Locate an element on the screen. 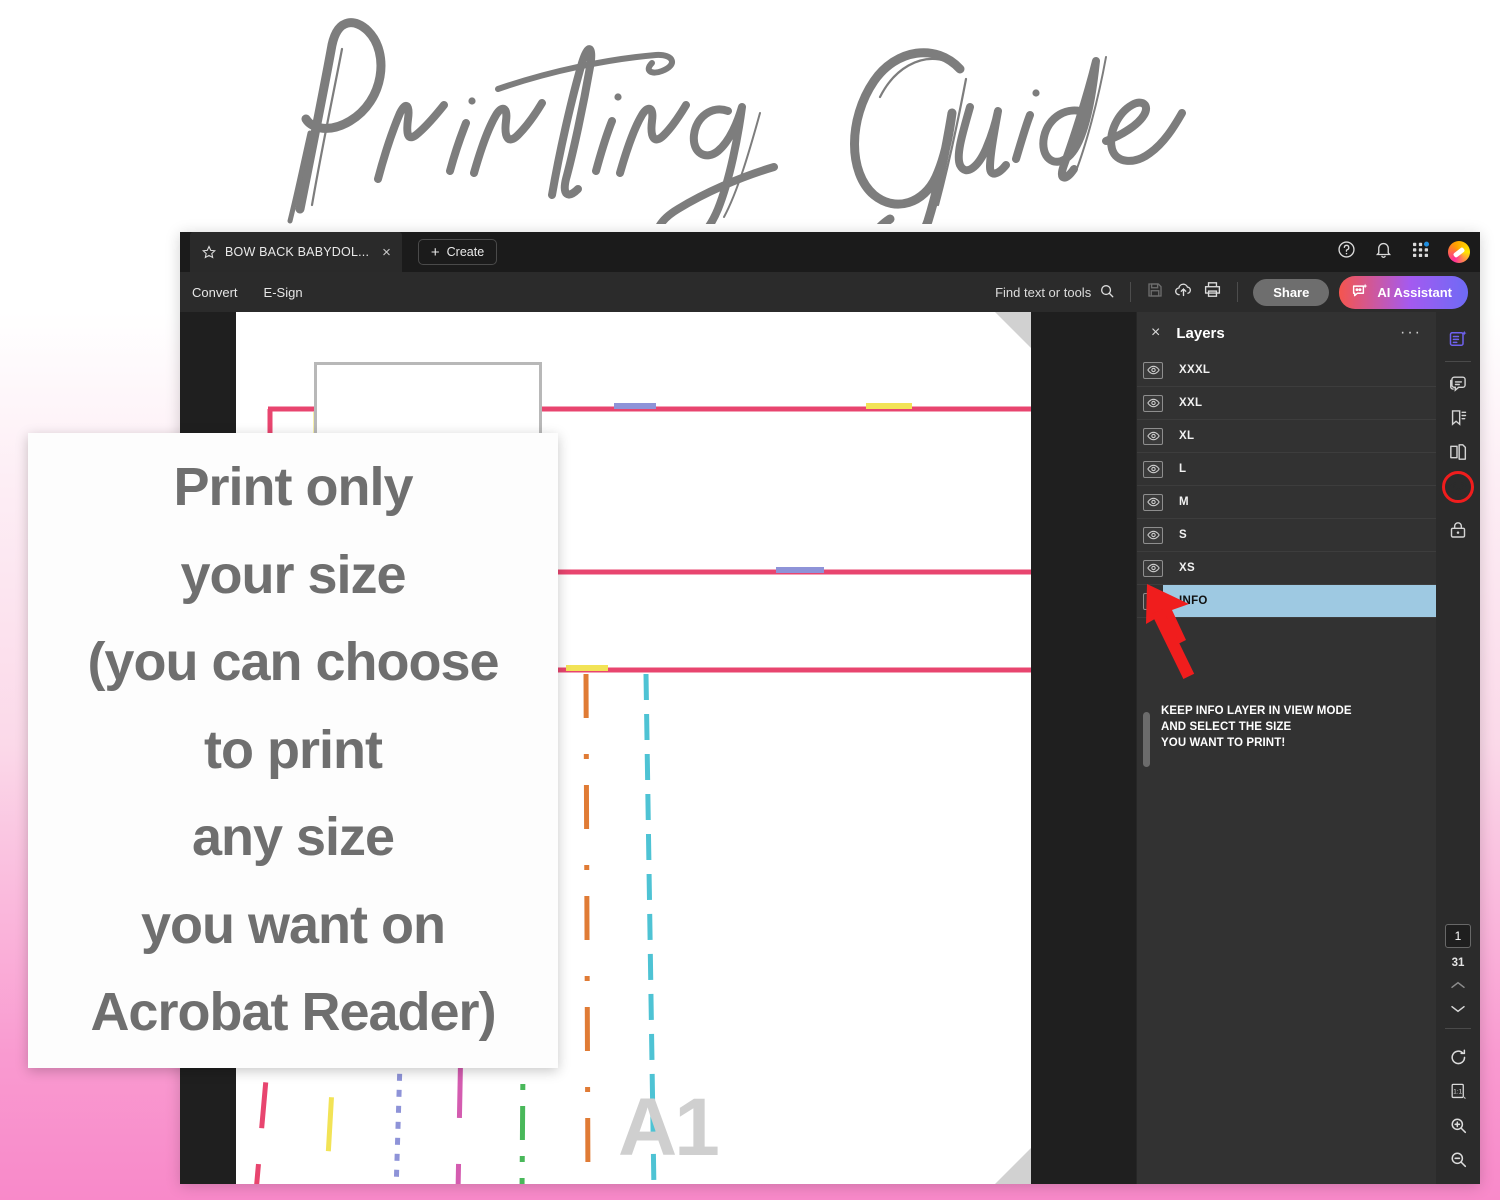  right-tool-rail: 1 31 1:1 is located at coordinates (1458, 748).